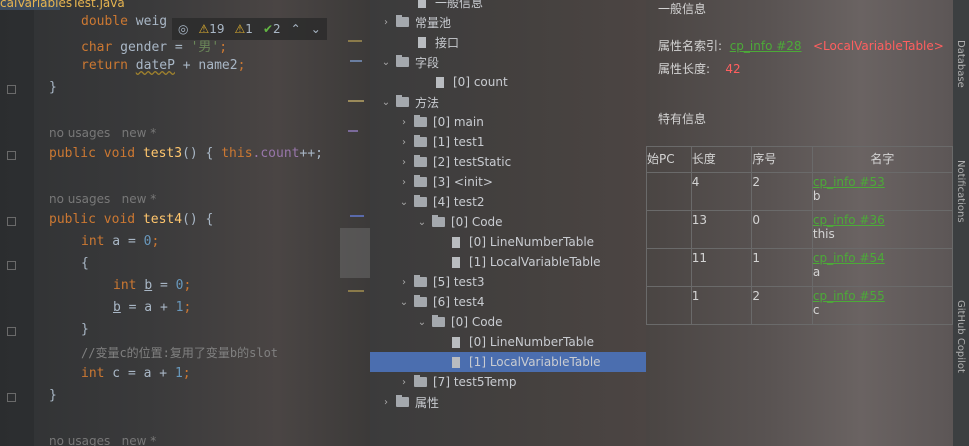 This screenshot has width=969, height=446. Describe the element at coordinates (684, 69) in the screenshot. I see `length-label: 属性长度:` at that location.